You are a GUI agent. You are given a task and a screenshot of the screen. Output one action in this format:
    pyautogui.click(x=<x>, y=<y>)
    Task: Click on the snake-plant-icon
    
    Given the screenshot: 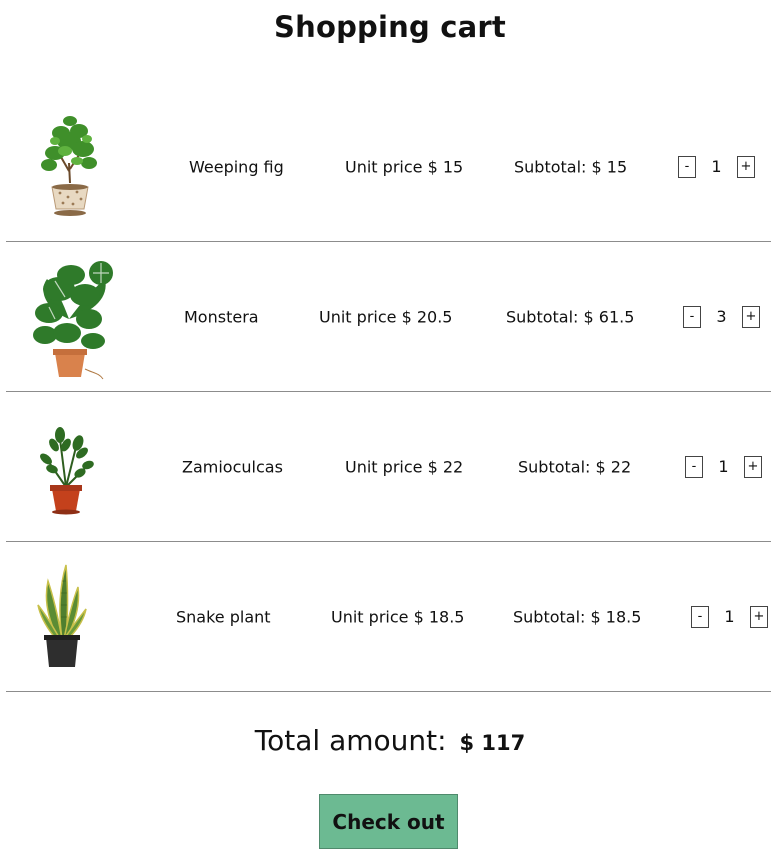 What is the action you would take?
    pyautogui.click(x=62, y=615)
    